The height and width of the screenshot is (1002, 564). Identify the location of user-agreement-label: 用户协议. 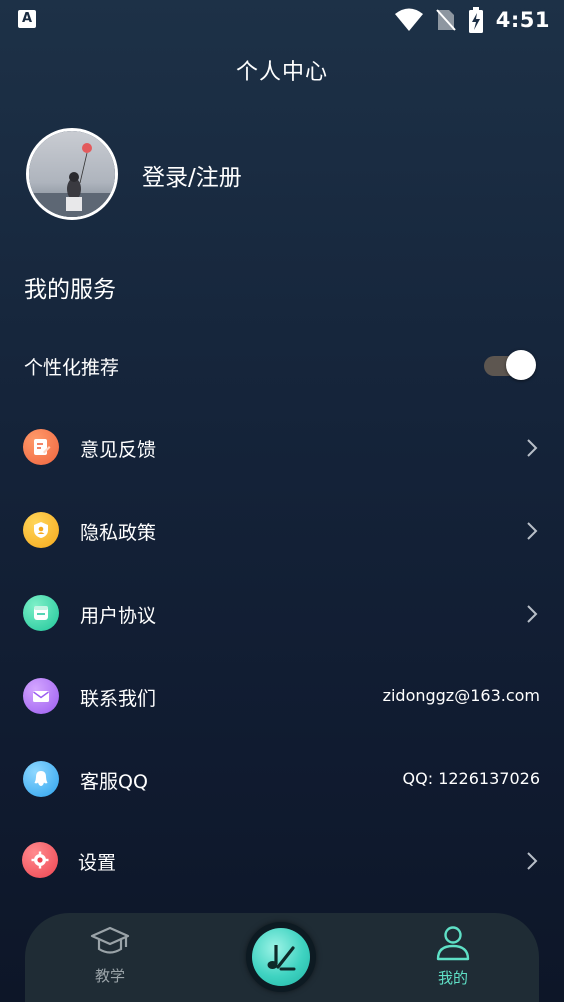
(118, 616).